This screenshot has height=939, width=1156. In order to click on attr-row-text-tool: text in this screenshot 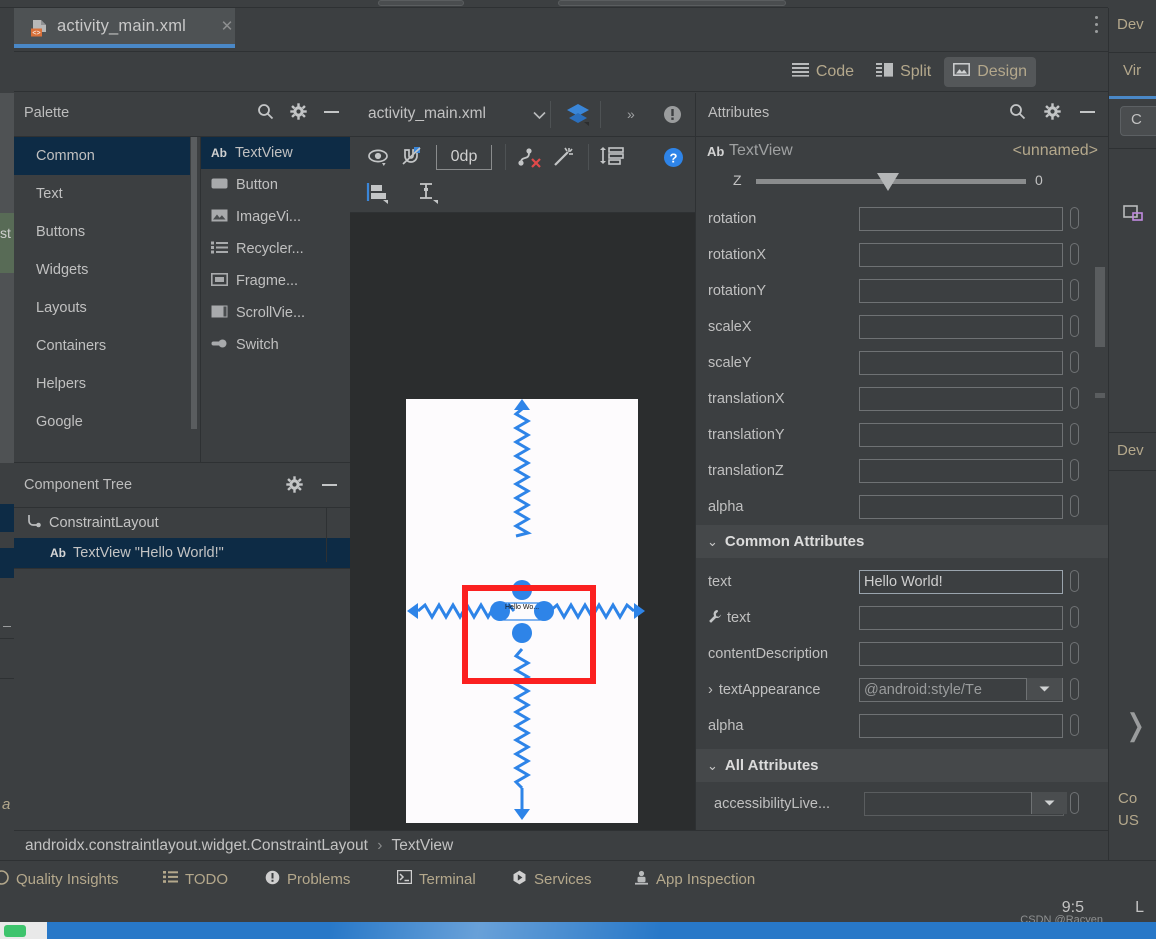, I will do `click(902, 618)`.